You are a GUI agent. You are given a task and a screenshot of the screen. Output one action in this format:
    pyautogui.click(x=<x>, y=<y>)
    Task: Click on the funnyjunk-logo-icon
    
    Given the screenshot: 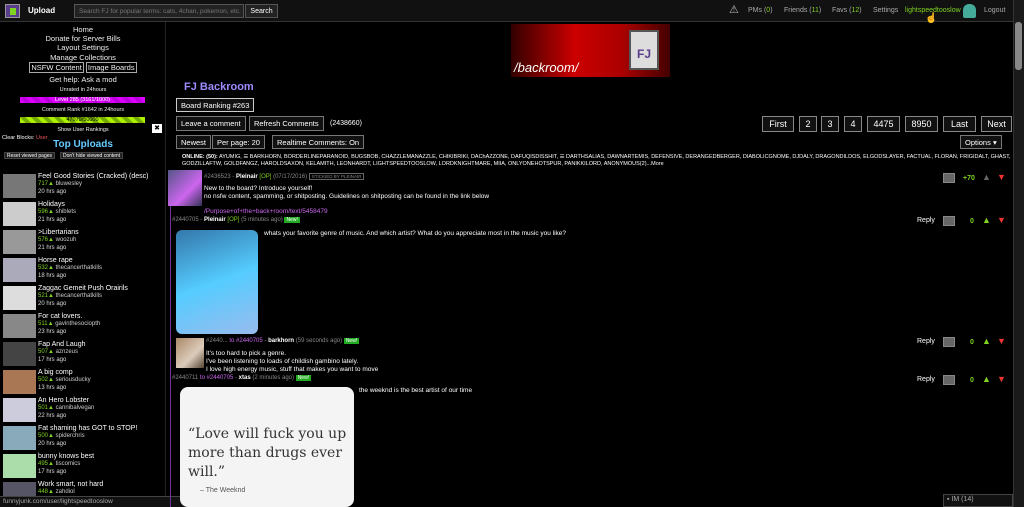 What is the action you would take?
    pyautogui.click(x=12, y=11)
    